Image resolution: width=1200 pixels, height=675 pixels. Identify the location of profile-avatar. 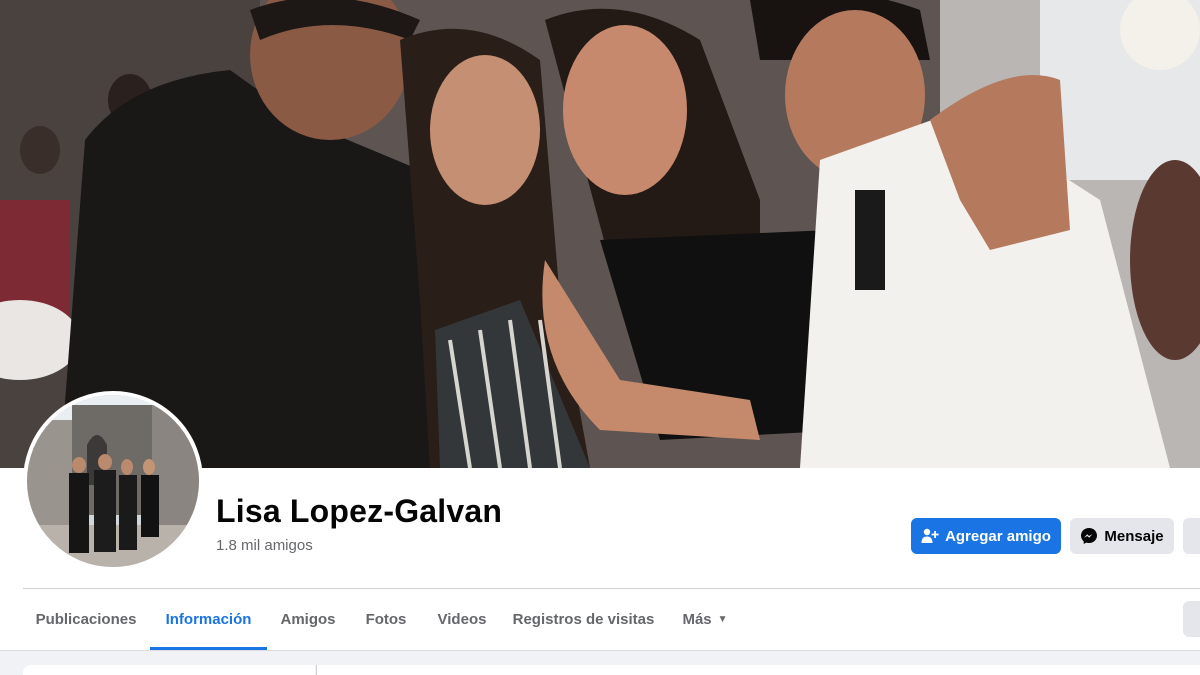
(113, 481).